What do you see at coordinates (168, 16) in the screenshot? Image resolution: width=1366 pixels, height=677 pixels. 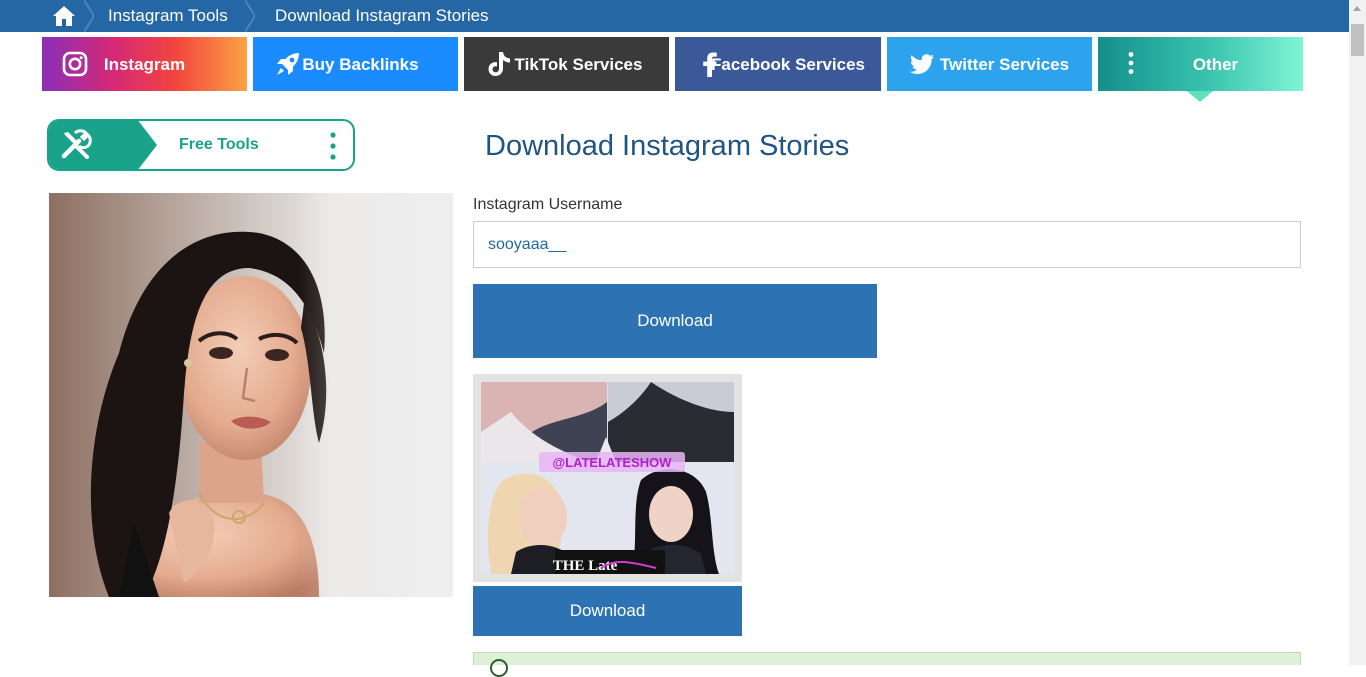 I see `breadcrumb-item-instagram-tools: Instagram Tools` at bounding box center [168, 16].